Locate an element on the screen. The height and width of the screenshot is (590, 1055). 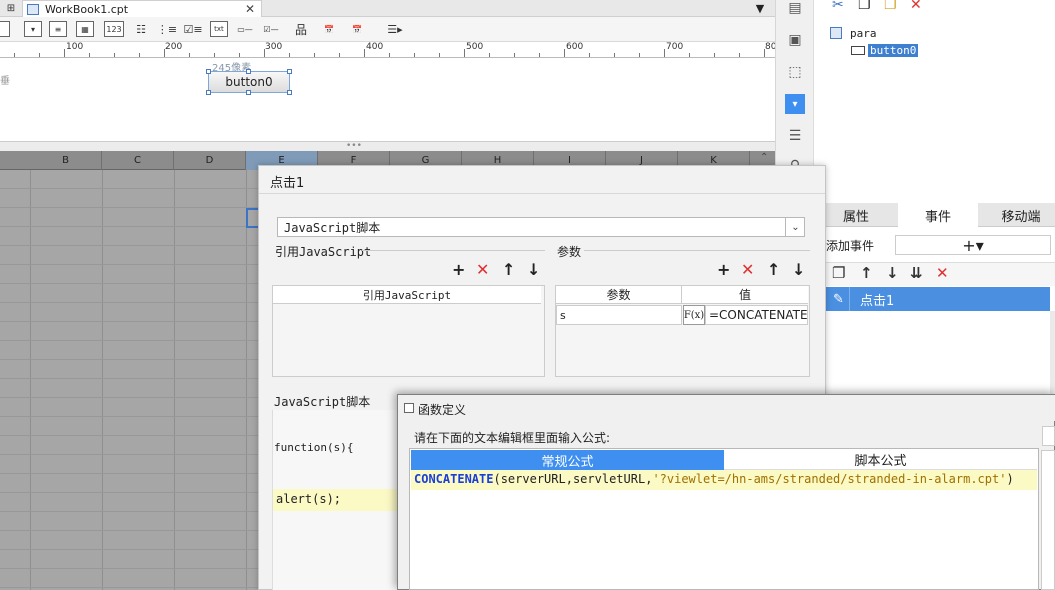
dialog-title: 函数定义 is located at coordinates (442, 410).